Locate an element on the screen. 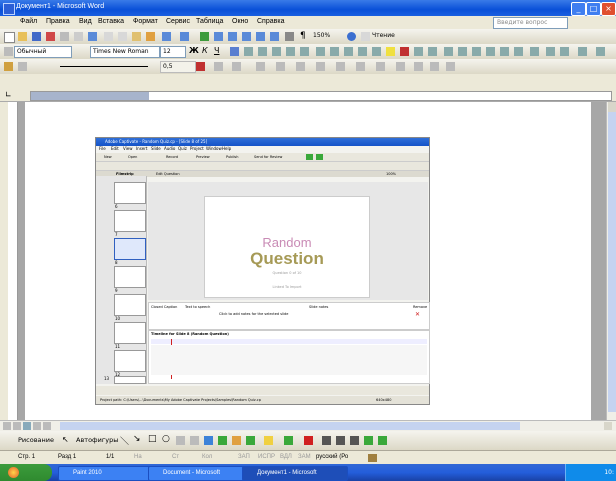 Image resolution: width=616 pixels, height=481 pixels. columns-icon is located at coordinates (260, 36).